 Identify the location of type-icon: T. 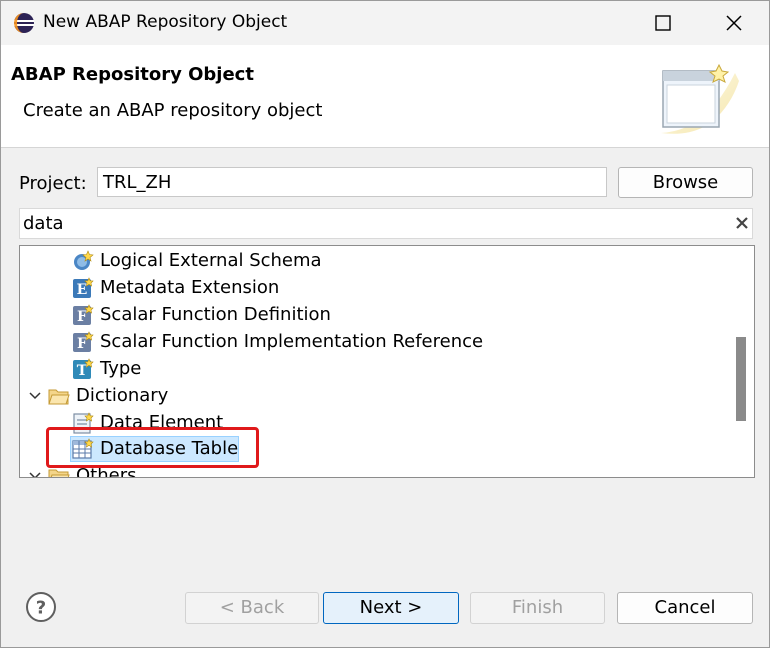
(83, 368).